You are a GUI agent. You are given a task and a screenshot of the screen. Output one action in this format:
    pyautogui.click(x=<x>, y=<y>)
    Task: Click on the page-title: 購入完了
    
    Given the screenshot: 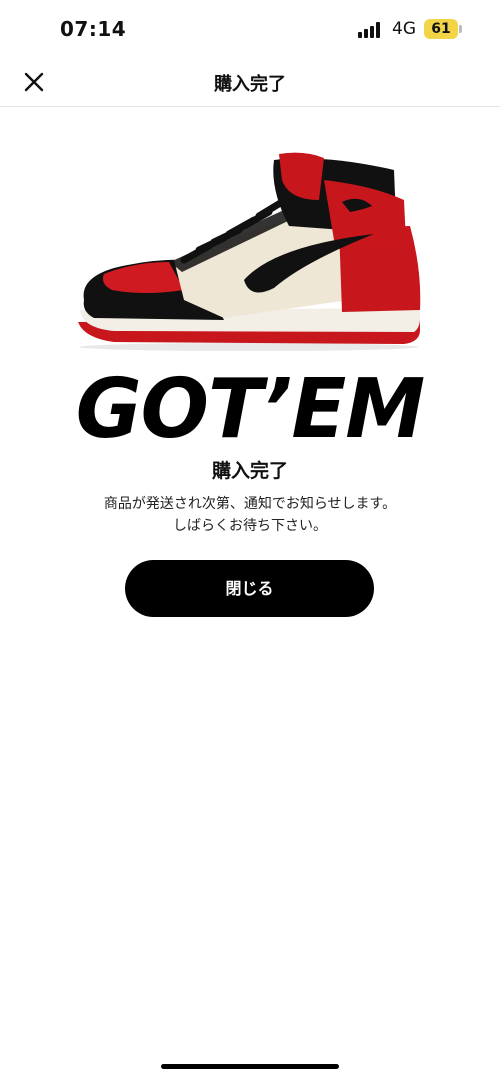 What is the action you would take?
    pyautogui.click(x=250, y=84)
    